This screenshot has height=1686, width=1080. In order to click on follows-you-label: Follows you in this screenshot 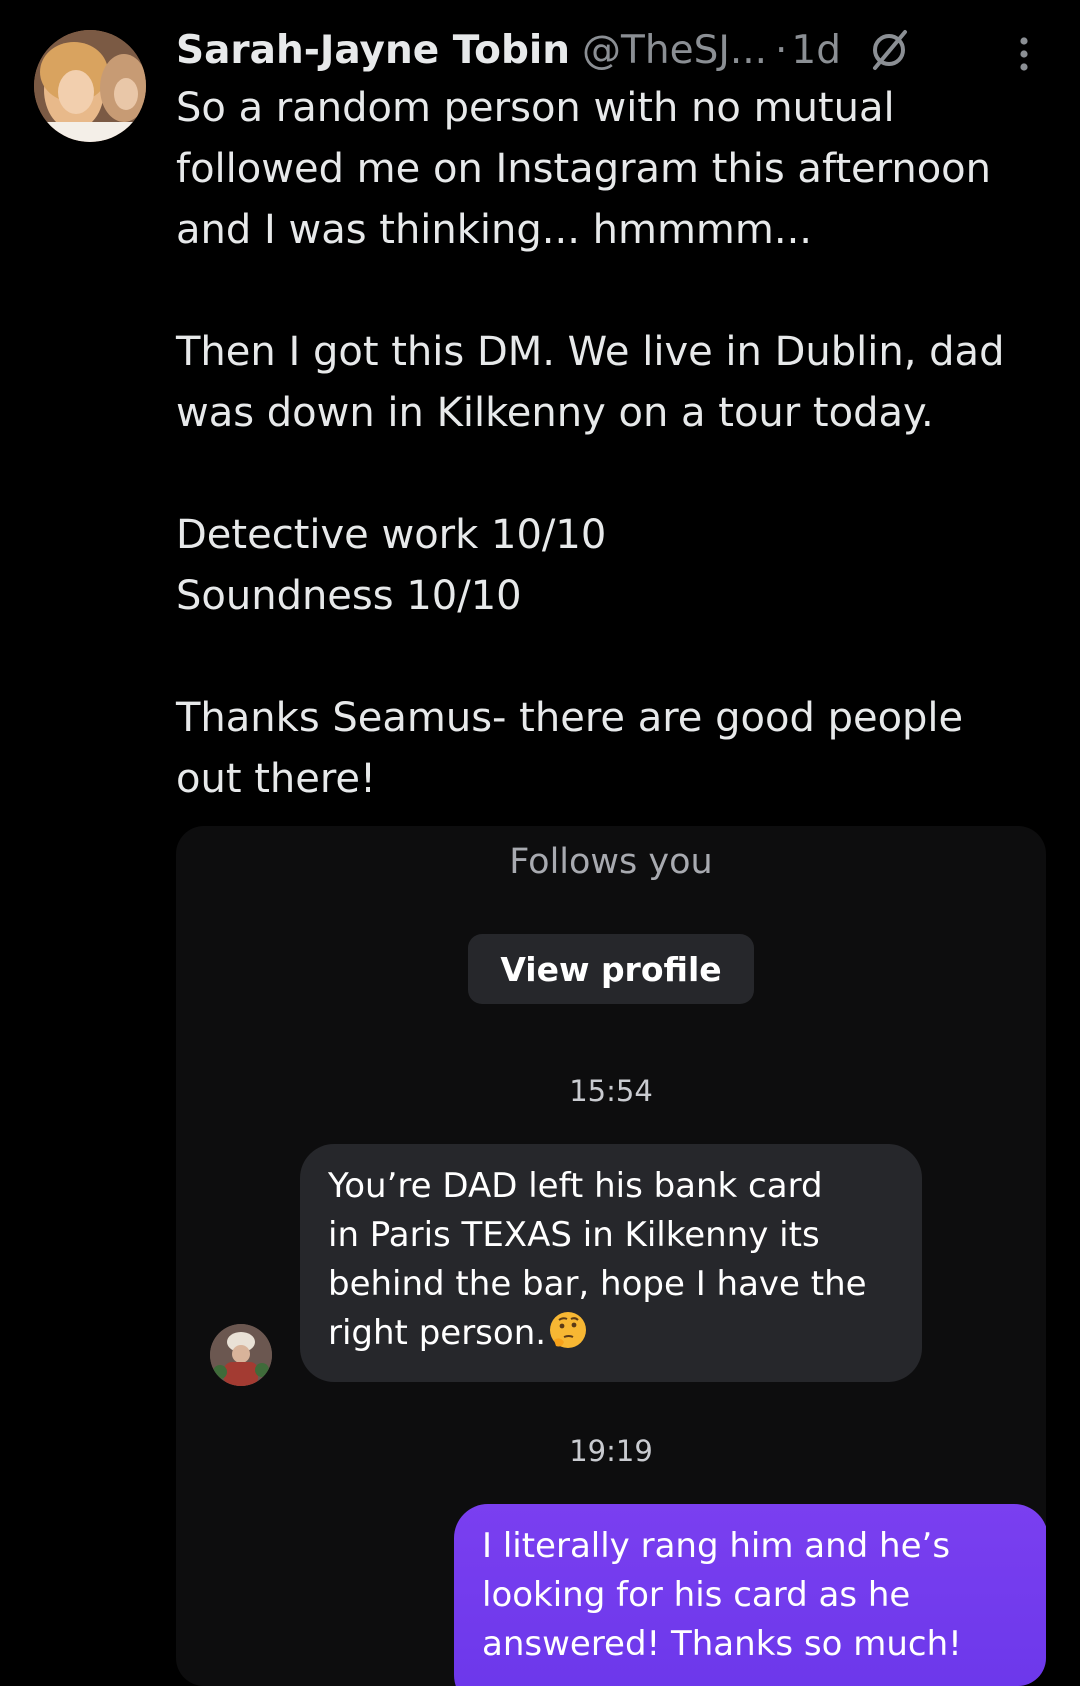, I will do `click(611, 862)`.